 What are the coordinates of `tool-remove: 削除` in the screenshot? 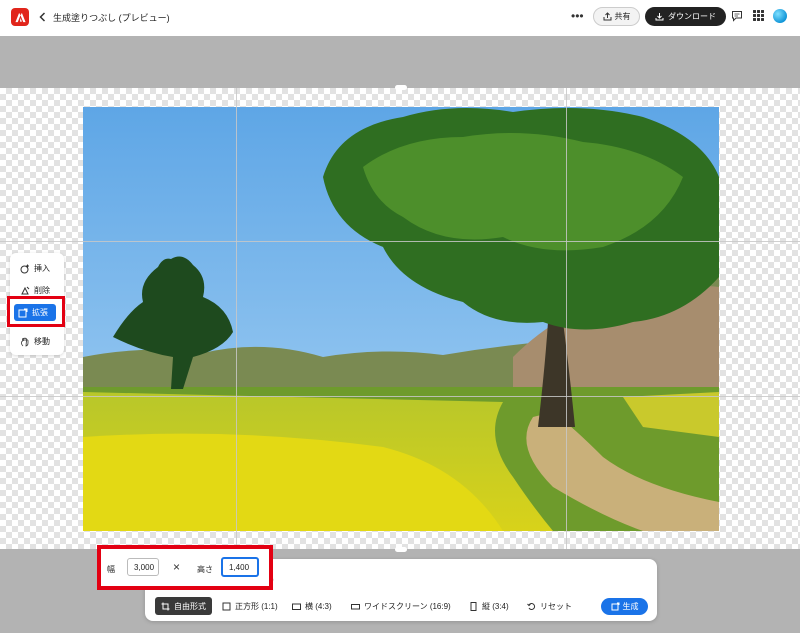 It's located at (35, 290).